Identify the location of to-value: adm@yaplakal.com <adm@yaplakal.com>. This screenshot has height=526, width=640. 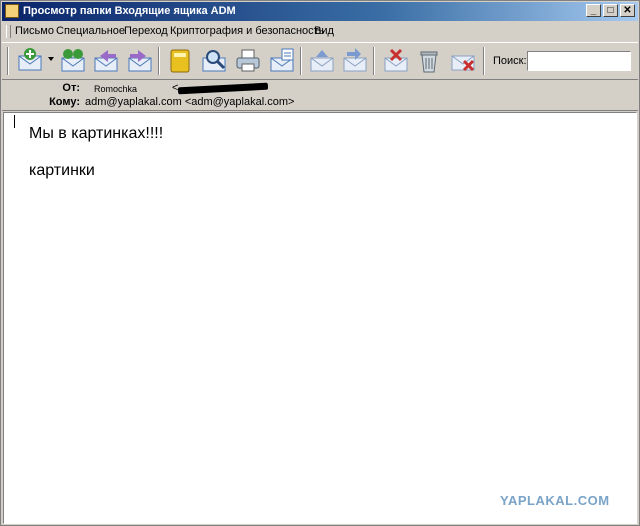
(189, 102).